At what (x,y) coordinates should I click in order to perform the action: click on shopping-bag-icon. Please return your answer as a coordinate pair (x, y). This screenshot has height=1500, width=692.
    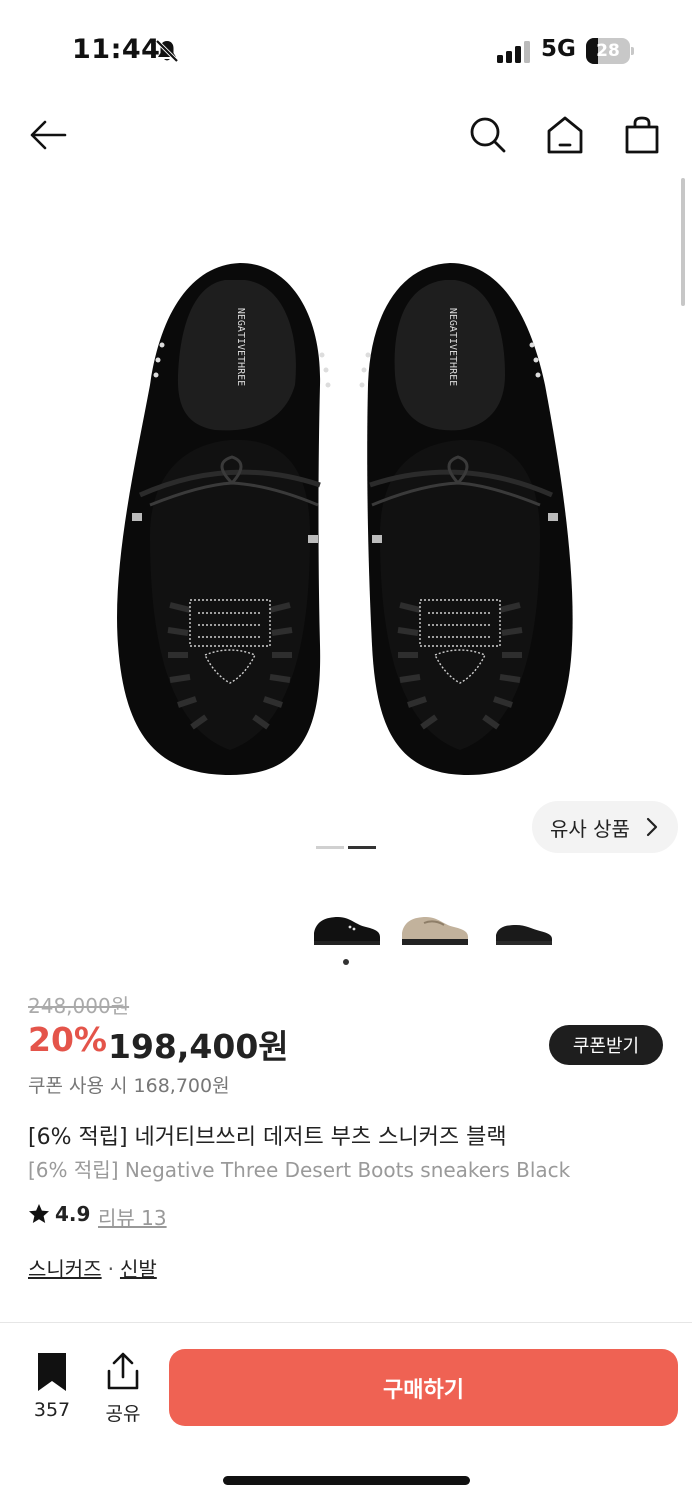
    Looking at the image, I should click on (642, 135).